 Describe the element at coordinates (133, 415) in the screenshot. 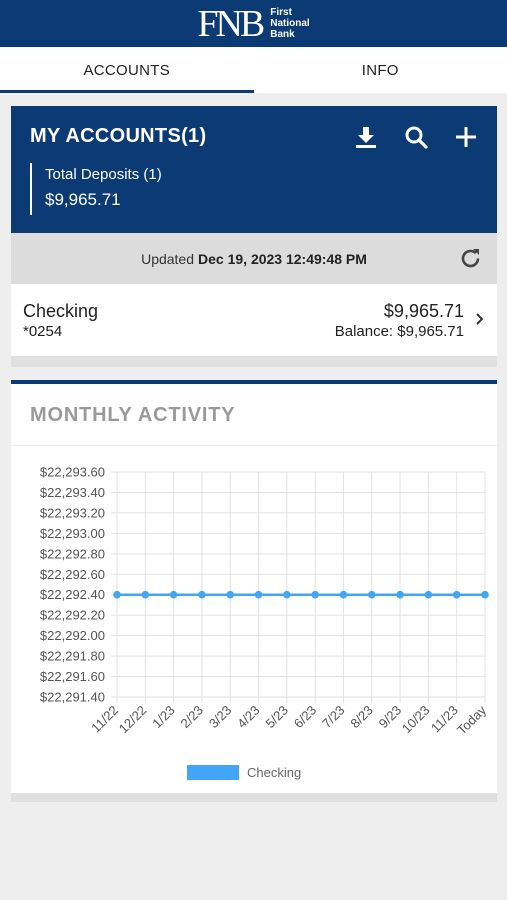

I see `activity-title: MONTHLY ACTIVITY` at that location.